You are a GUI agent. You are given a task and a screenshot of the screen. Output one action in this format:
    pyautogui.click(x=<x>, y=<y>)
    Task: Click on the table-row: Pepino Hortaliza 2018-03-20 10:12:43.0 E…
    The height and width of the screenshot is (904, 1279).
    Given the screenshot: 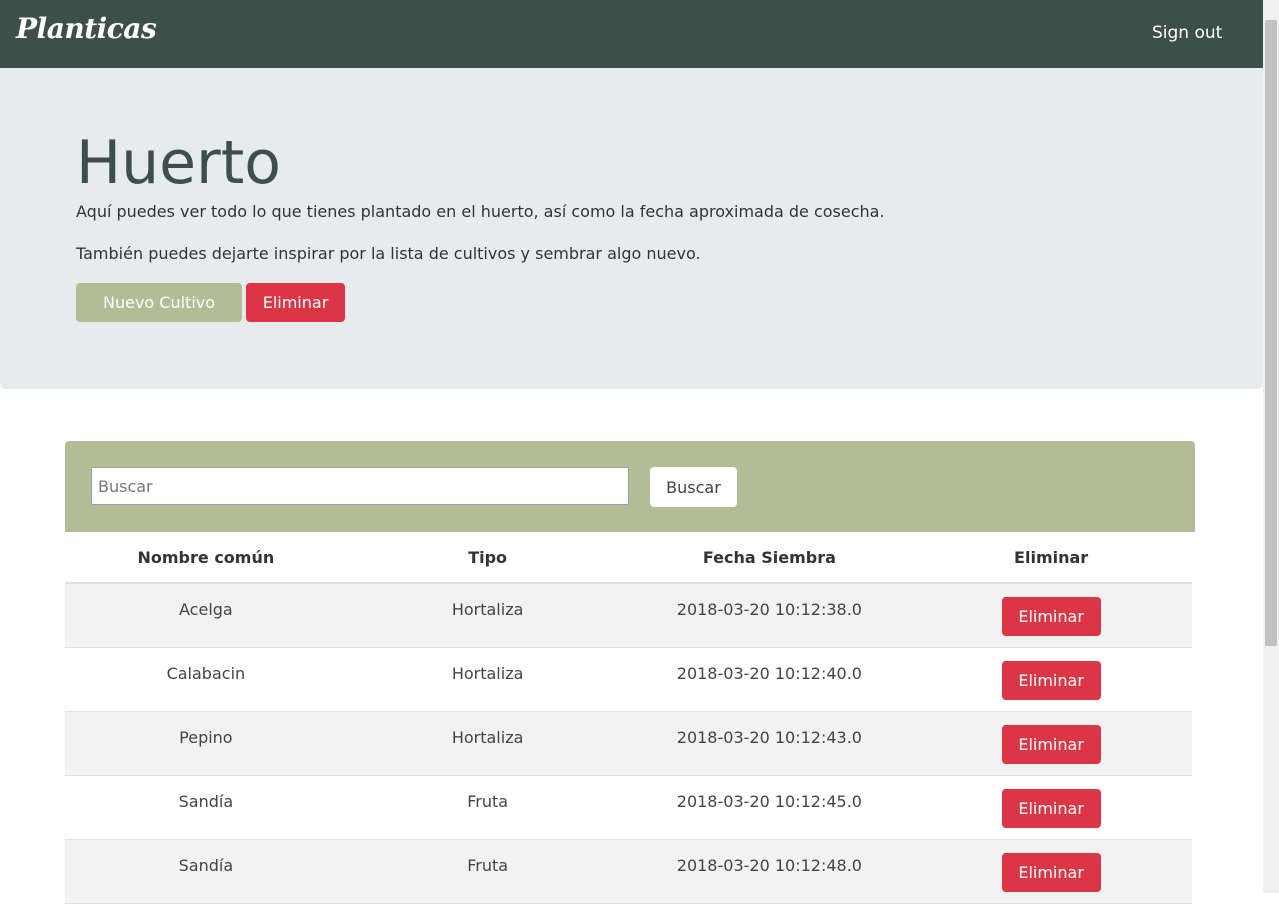 What is the action you would take?
    pyautogui.click(x=628, y=743)
    